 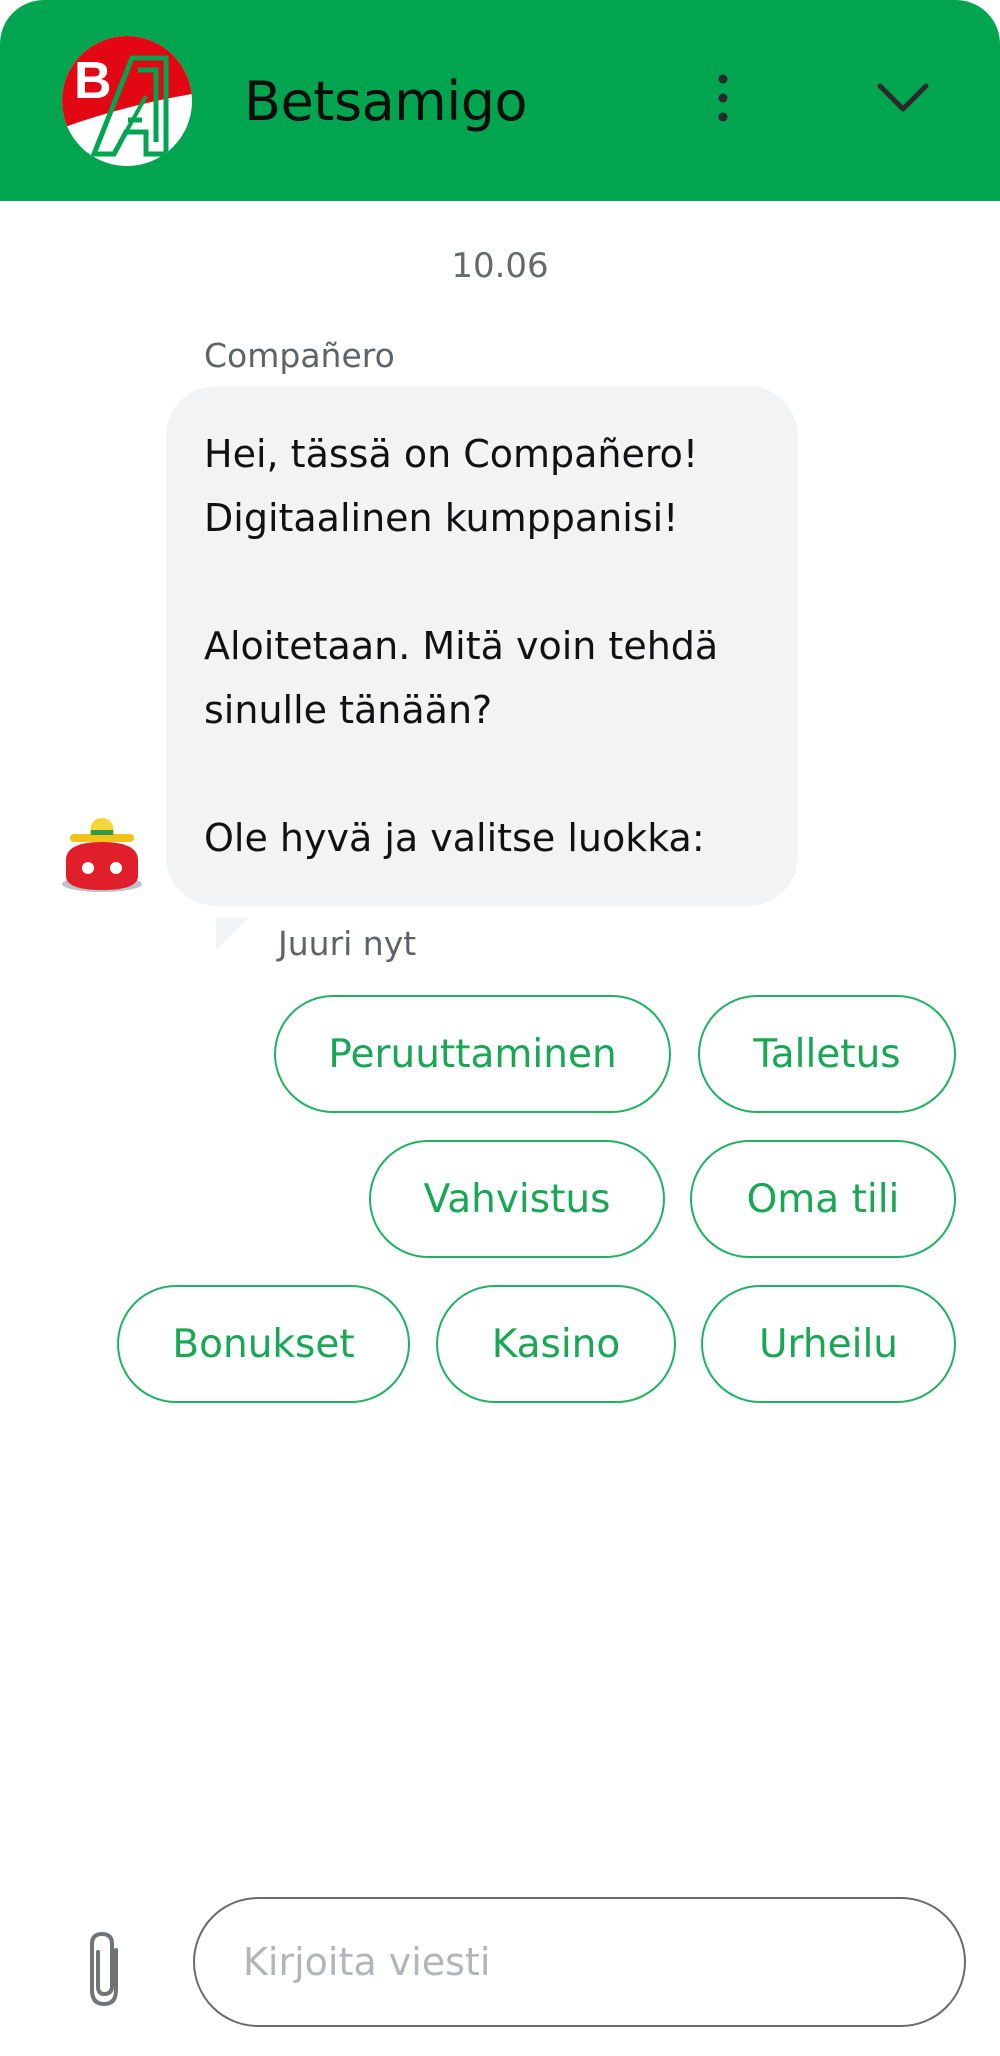 What do you see at coordinates (106, 1970) in the screenshot?
I see `paperclip-icon` at bounding box center [106, 1970].